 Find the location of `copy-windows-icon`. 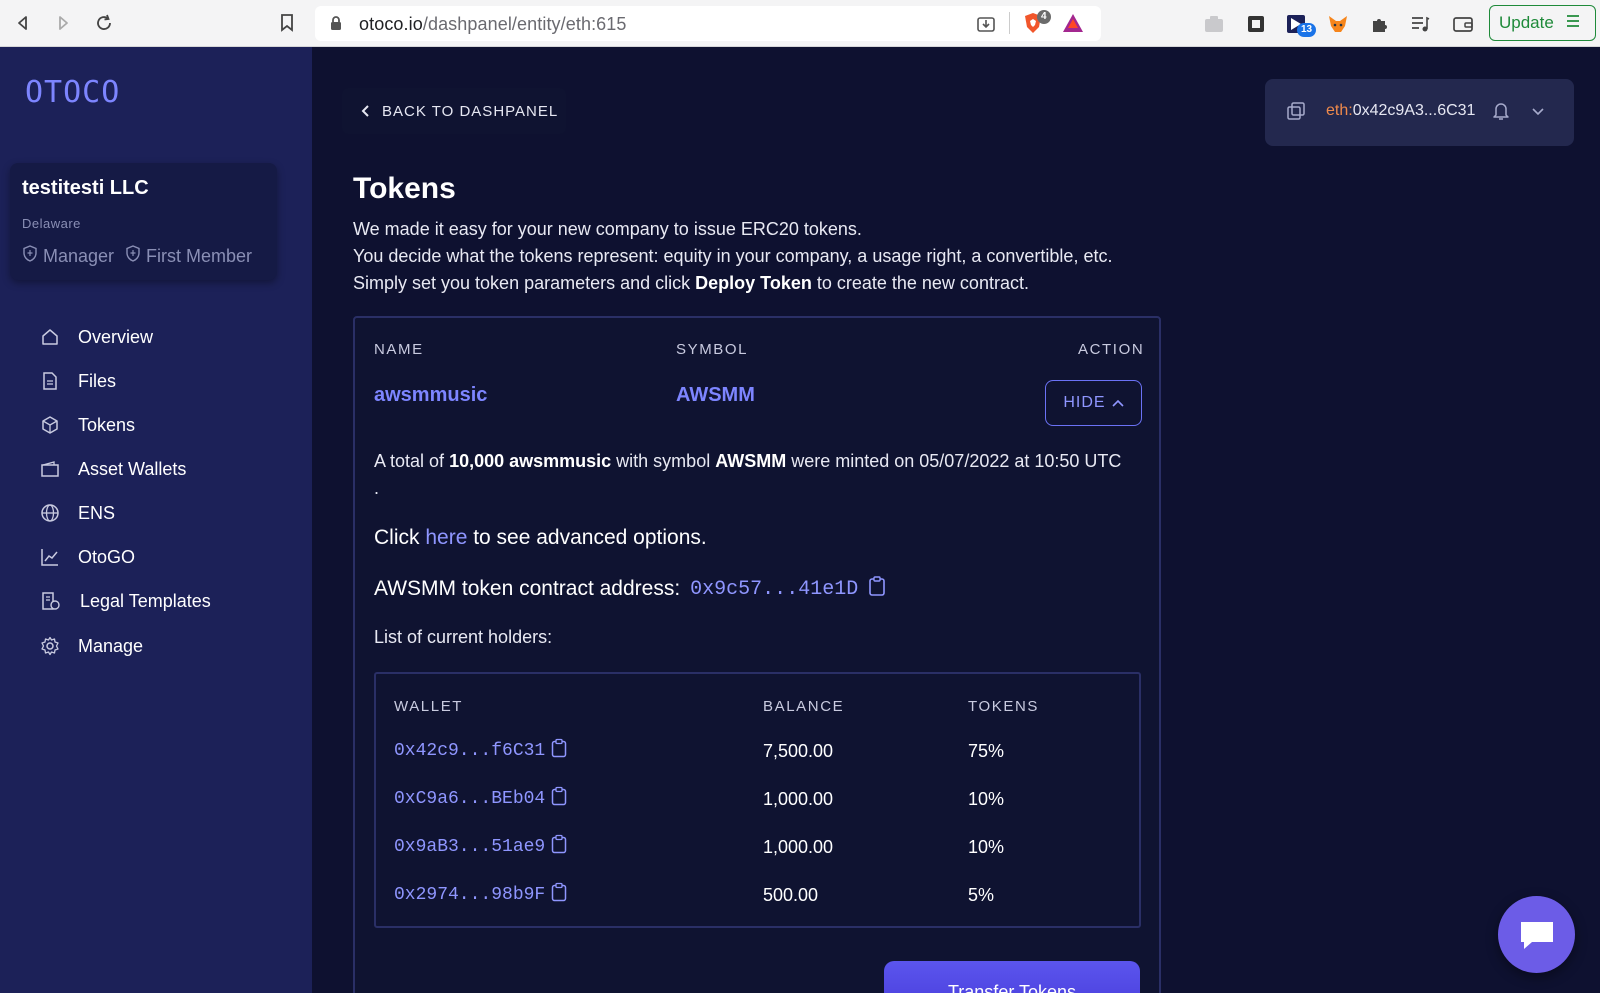

copy-windows-icon is located at coordinates (1296, 113).